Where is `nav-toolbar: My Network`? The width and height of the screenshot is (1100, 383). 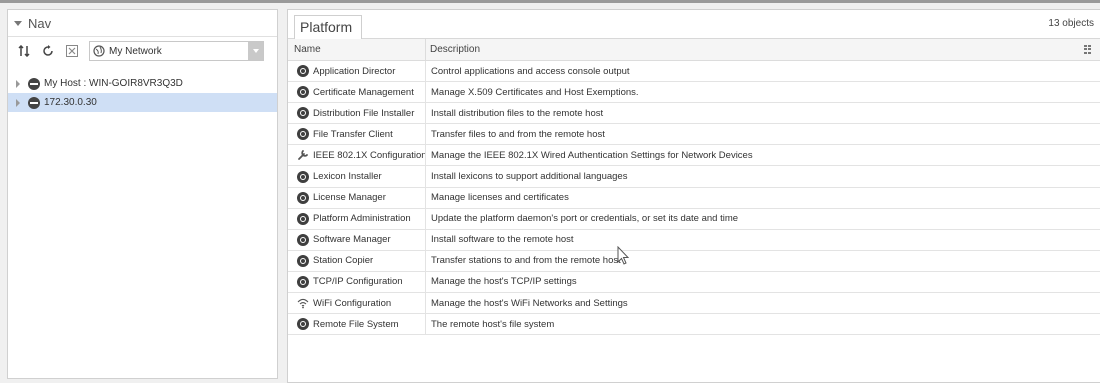
nav-toolbar: My Network is located at coordinates (142, 51).